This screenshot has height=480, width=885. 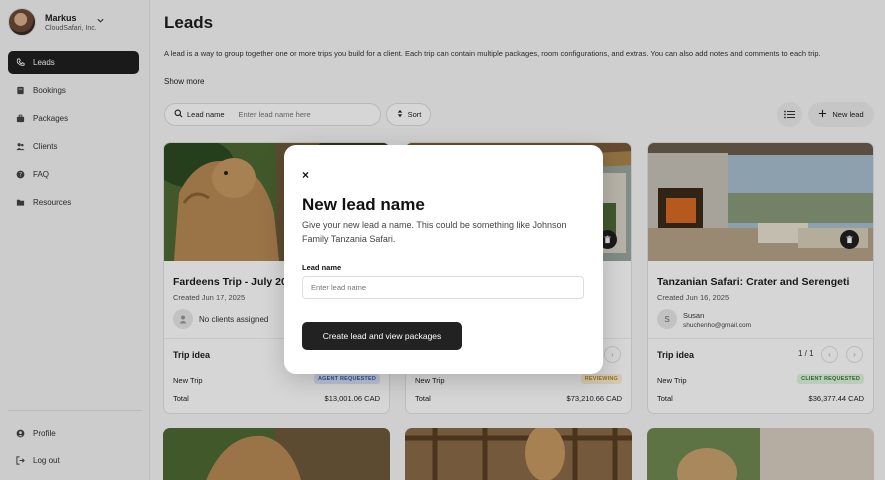 I want to click on close-icon: ×, so click(x=305, y=175).